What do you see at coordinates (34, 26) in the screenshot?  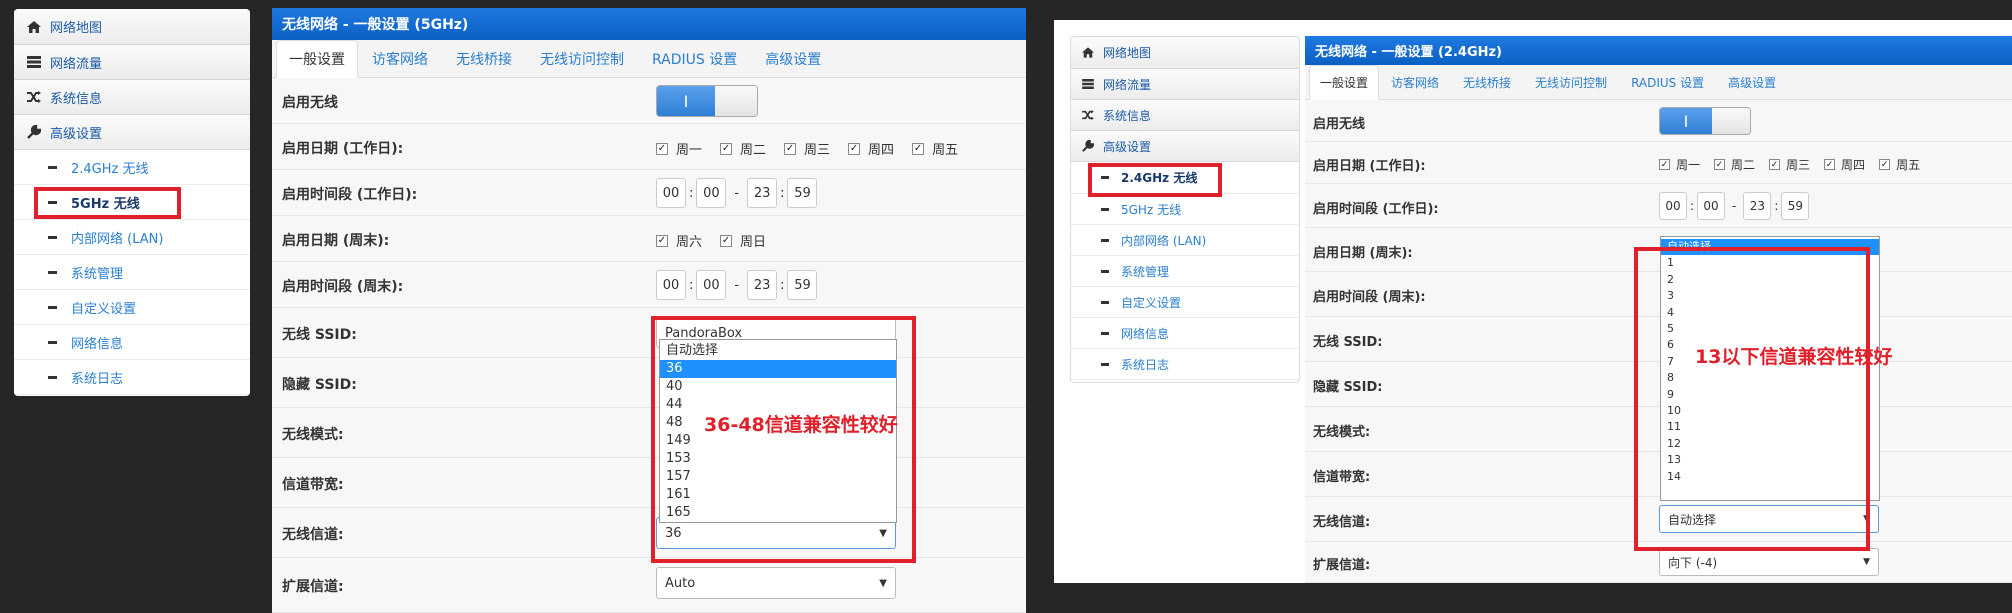 I see `home-icon` at bounding box center [34, 26].